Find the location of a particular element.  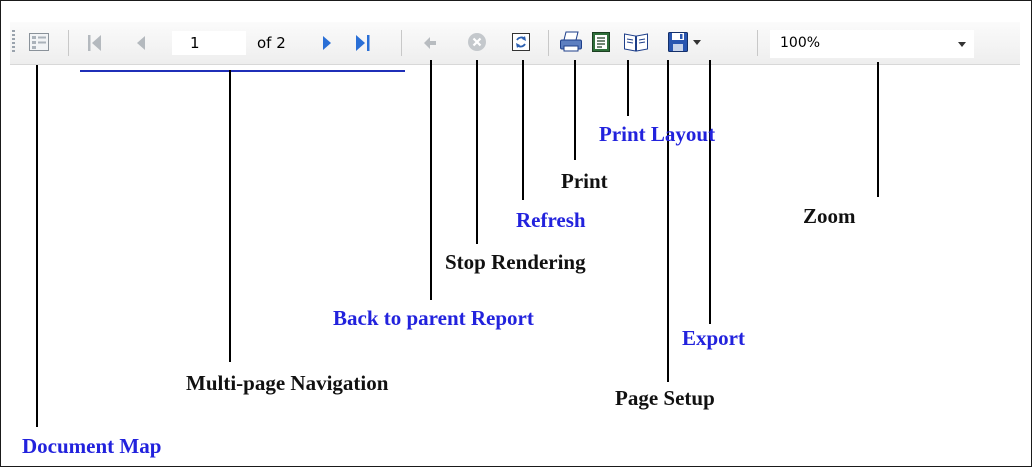

stop-rendering-label: Stop Rendering is located at coordinates (515, 262).